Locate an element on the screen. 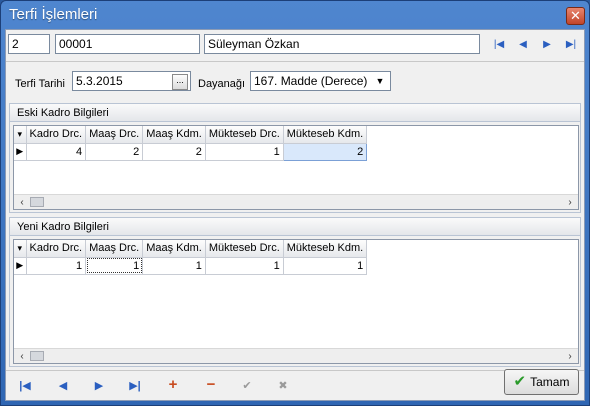 Image resolution: width=590 pixels, height=406 pixels. plus-icon: + is located at coordinates (173, 384).